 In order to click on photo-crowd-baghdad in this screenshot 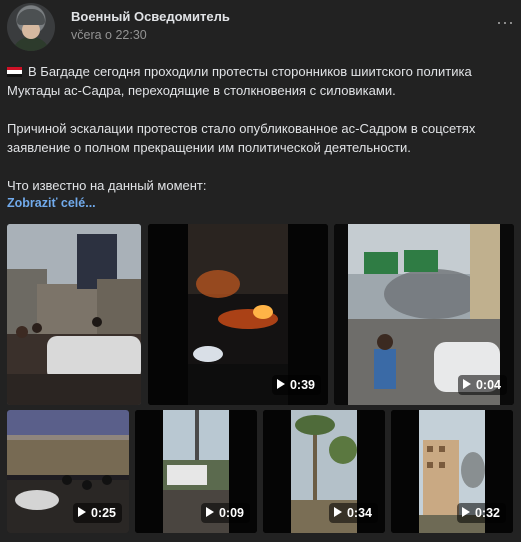, I will do `click(74, 314)`.